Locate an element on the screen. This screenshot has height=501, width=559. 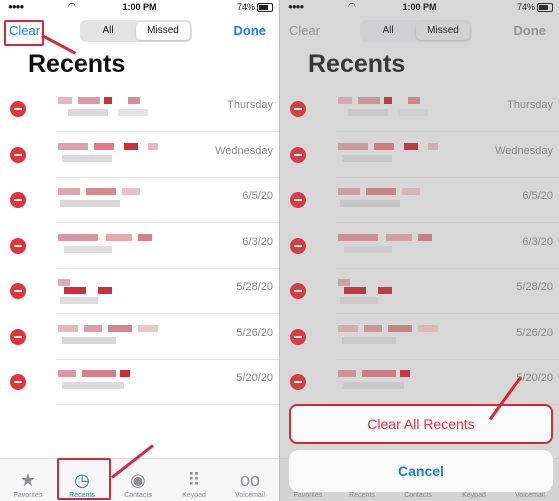
battery-icon is located at coordinates (265, 7).